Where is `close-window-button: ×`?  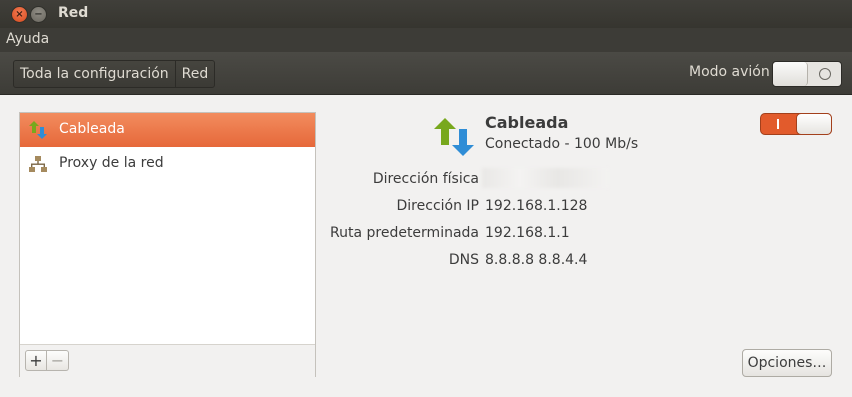
close-window-button: × is located at coordinates (19, 14).